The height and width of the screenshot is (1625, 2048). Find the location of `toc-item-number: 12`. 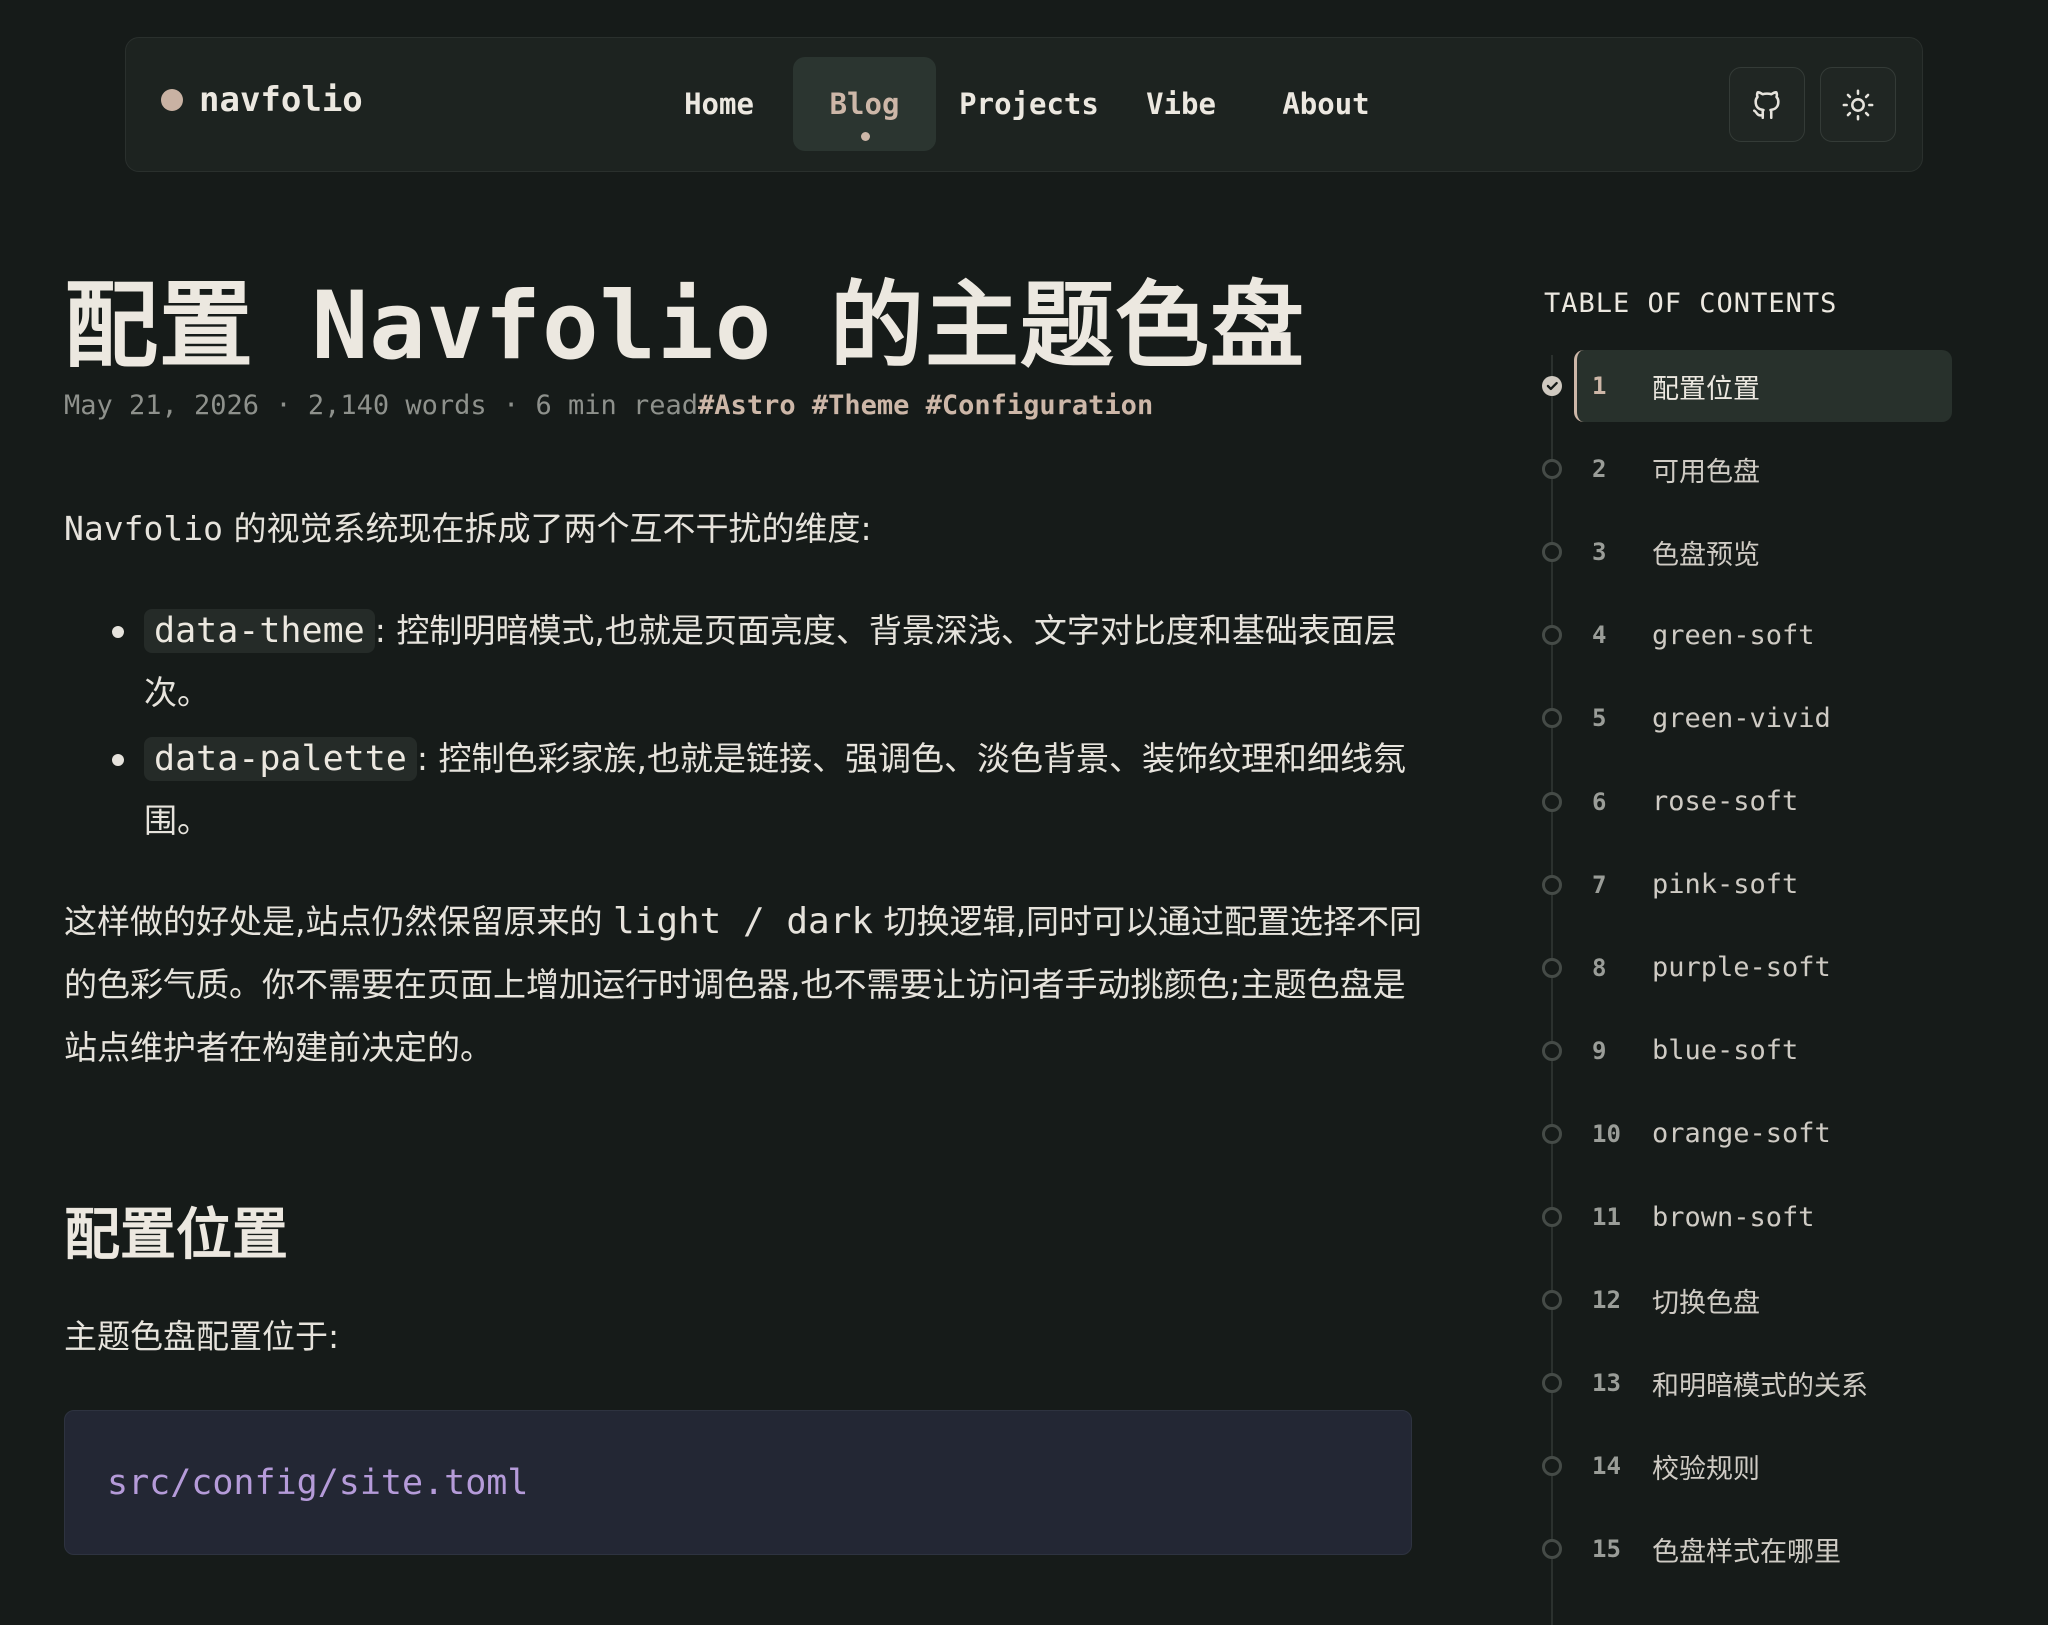

toc-item-number: 12 is located at coordinates (1606, 1300).